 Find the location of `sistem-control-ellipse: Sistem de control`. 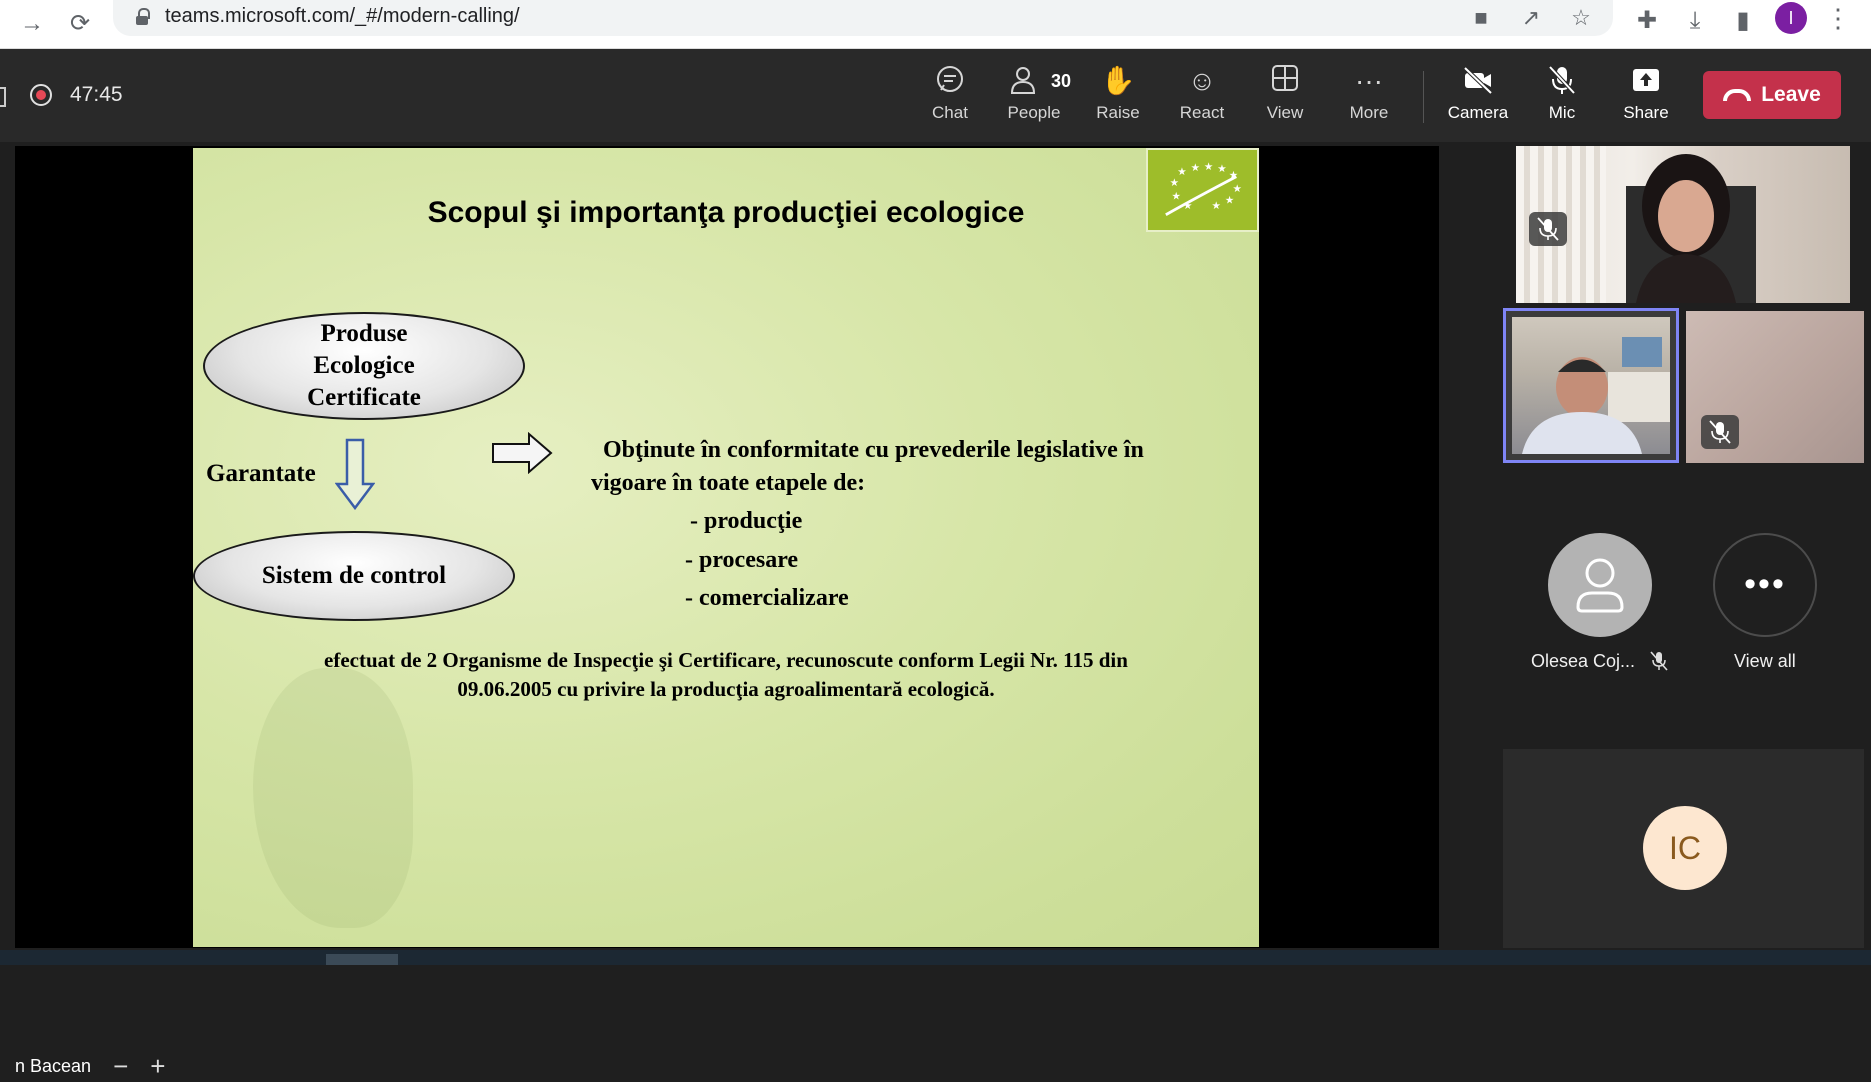

sistem-control-ellipse: Sistem de control is located at coordinates (354, 576).